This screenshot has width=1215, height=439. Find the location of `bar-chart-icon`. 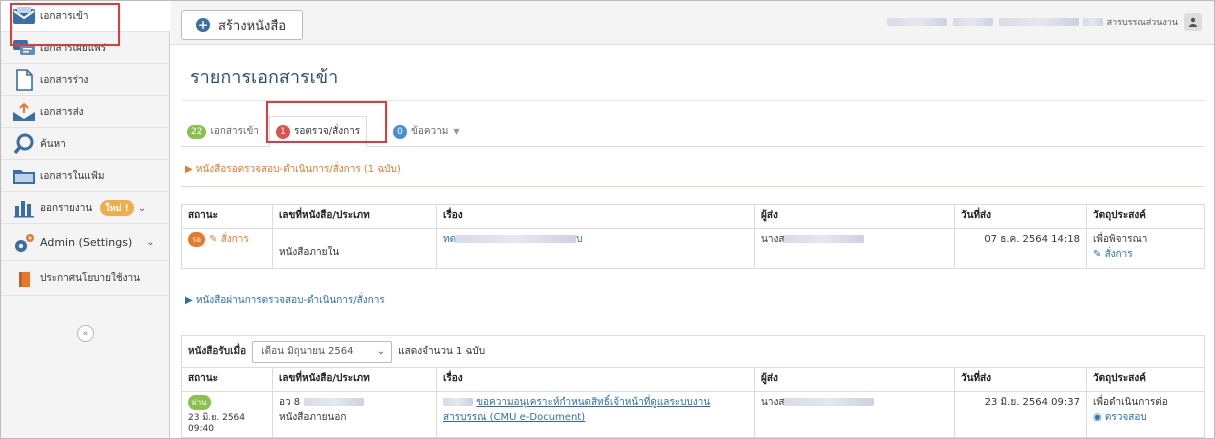

bar-chart-icon is located at coordinates (24, 208).